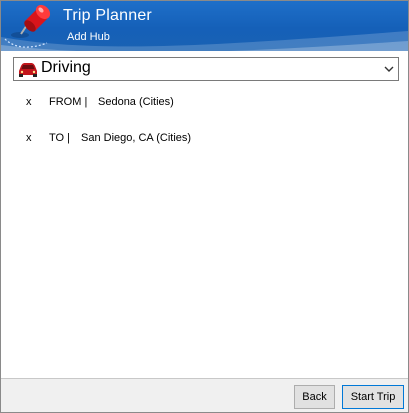  What do you see at coordinates (204, 104) in the screenshot?
I see `hub-row-from: x FROM | Sedona (Cities)` at bounding box center [204, 104].